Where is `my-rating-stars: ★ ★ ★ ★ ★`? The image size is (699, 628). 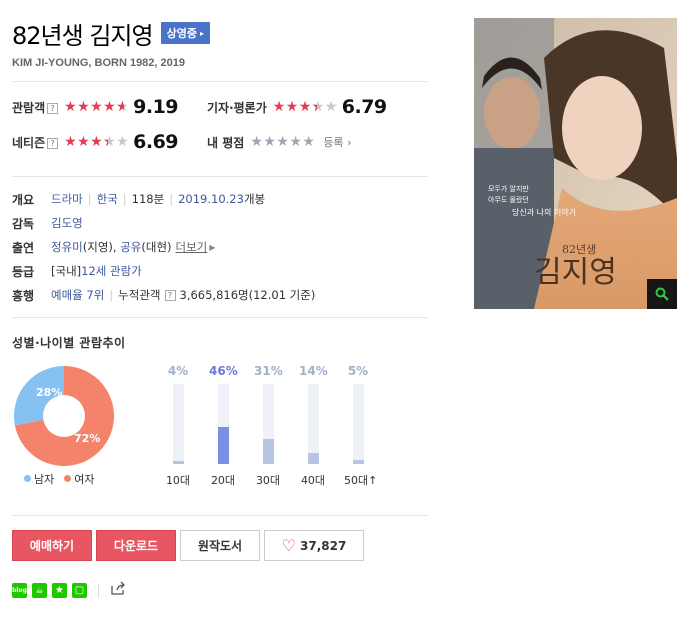 my-rating-stars: ★ ★ ★ ★ ★ is located at coordinates (282, 142).